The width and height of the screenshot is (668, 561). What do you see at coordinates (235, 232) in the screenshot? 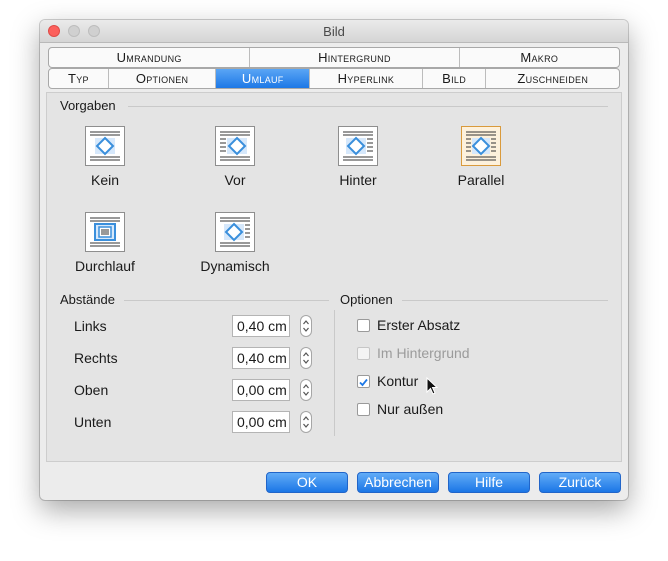
I see `wrap-optimal-icon` at bounding box center [235, 232].